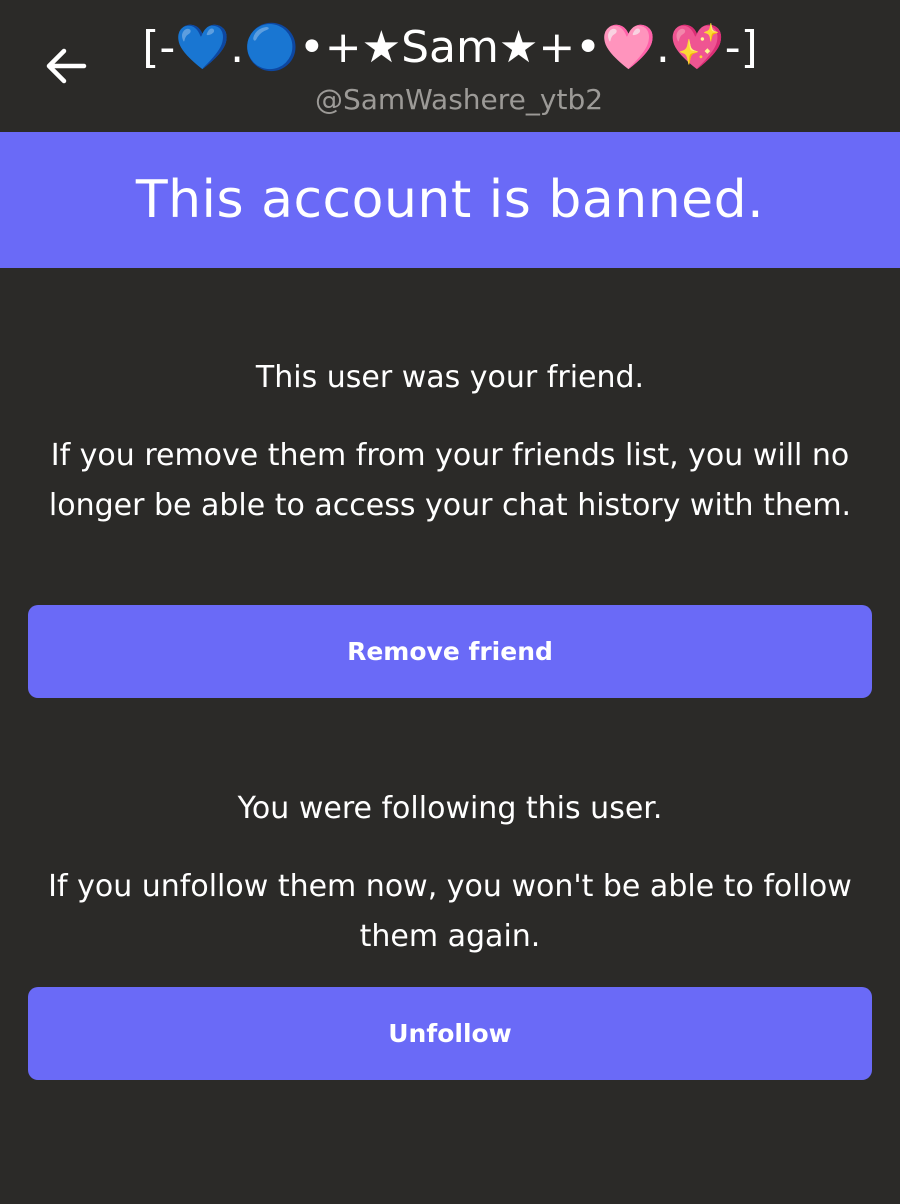 Image resolution: width=900 pixels, height=1204 pixels. What do you see at coordinates (450, 1033) in the screenshot?
I see `unfollow-button: Unfollow` at bounding box center [450, 1033].